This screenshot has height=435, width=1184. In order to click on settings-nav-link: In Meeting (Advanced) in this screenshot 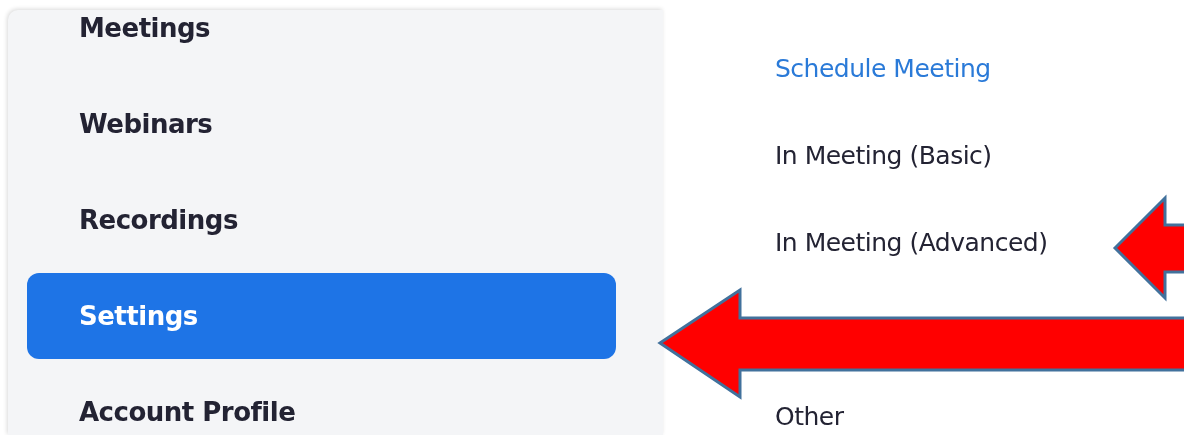, I will do `click(911, 242)`.